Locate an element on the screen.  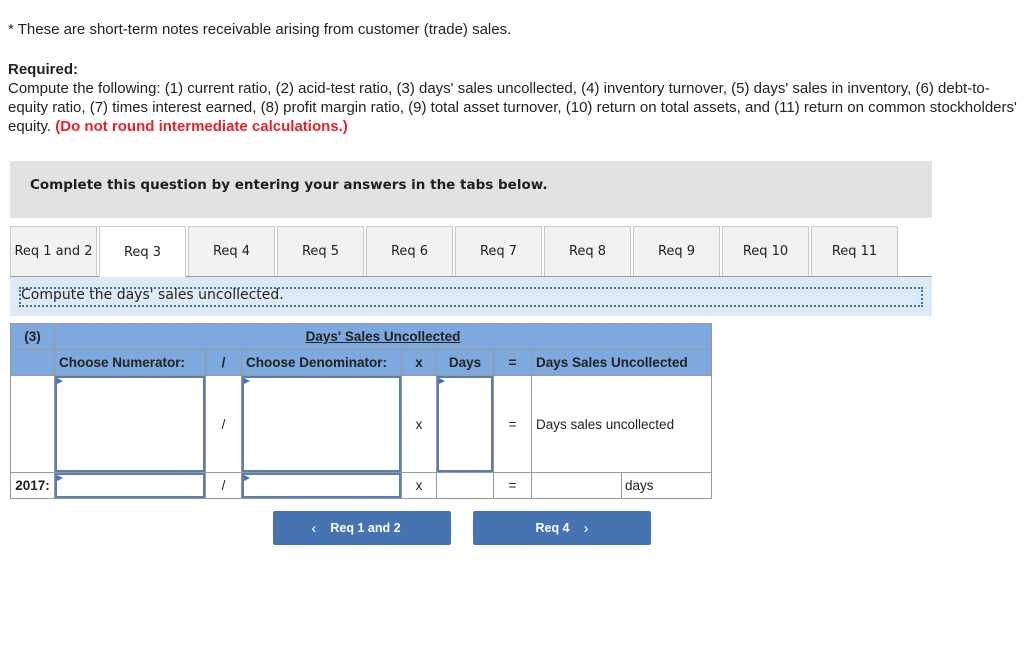
tab-req-8: Req 8 is located at coordinates (587, 251).